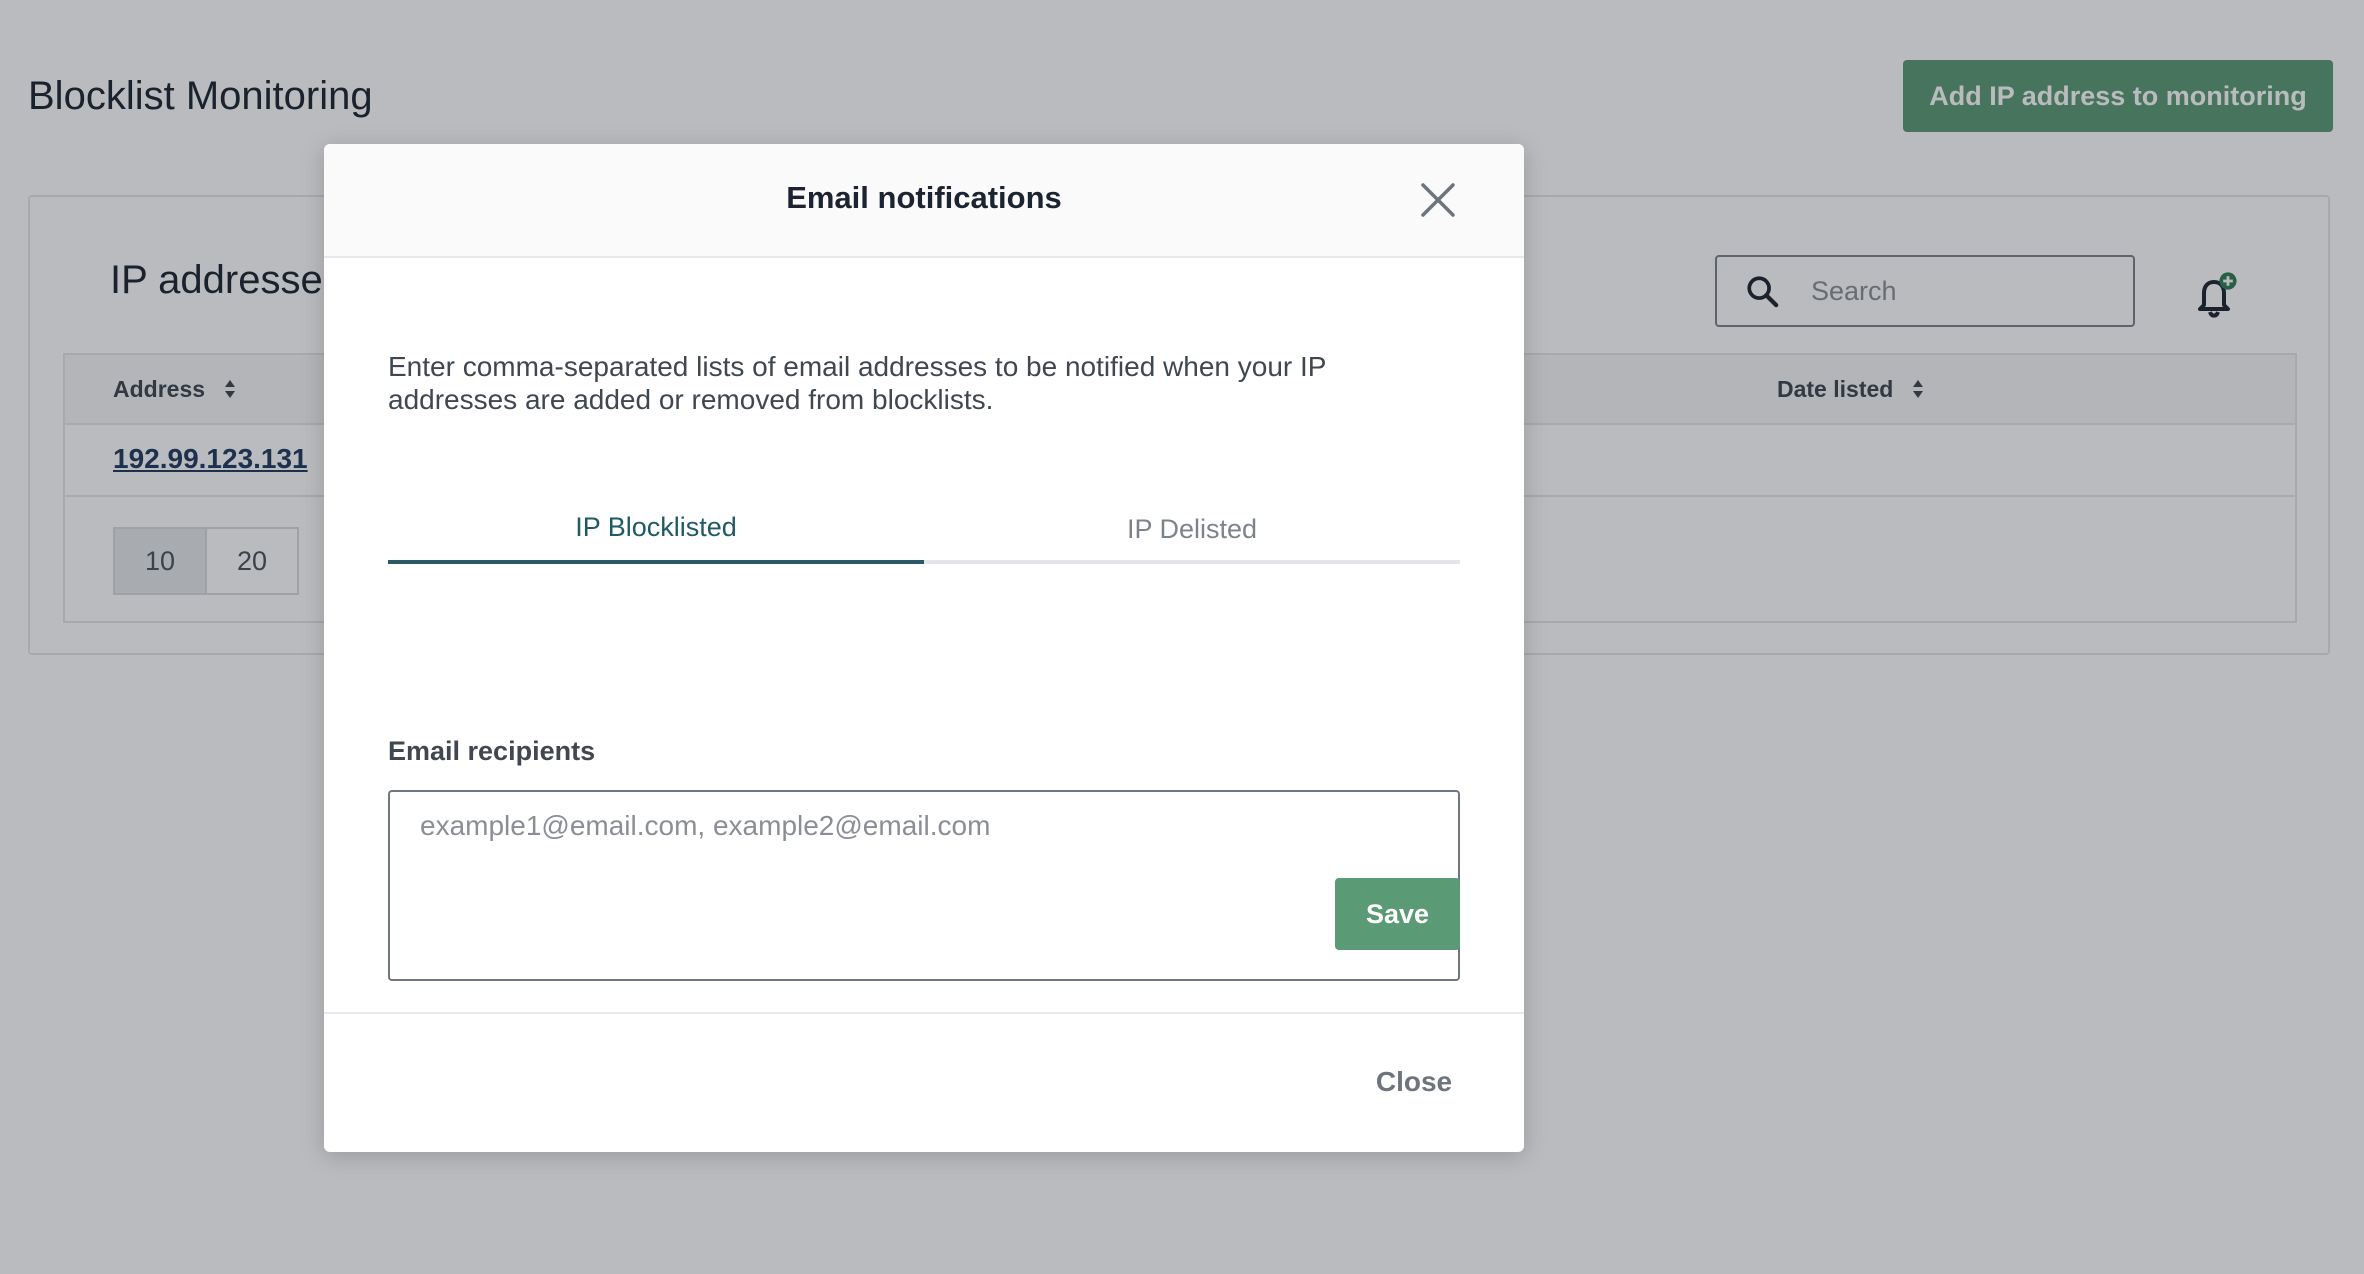  I want to click on modal-footer: Close, so click(924, 1082).